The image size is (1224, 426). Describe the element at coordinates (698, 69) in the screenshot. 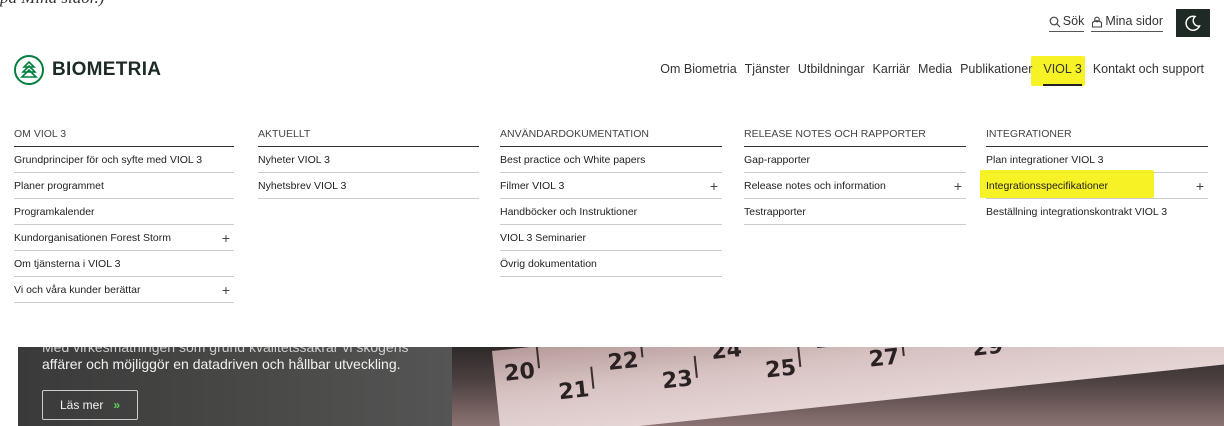

I see `nav-om-biometria: Om Biometria` at that location.